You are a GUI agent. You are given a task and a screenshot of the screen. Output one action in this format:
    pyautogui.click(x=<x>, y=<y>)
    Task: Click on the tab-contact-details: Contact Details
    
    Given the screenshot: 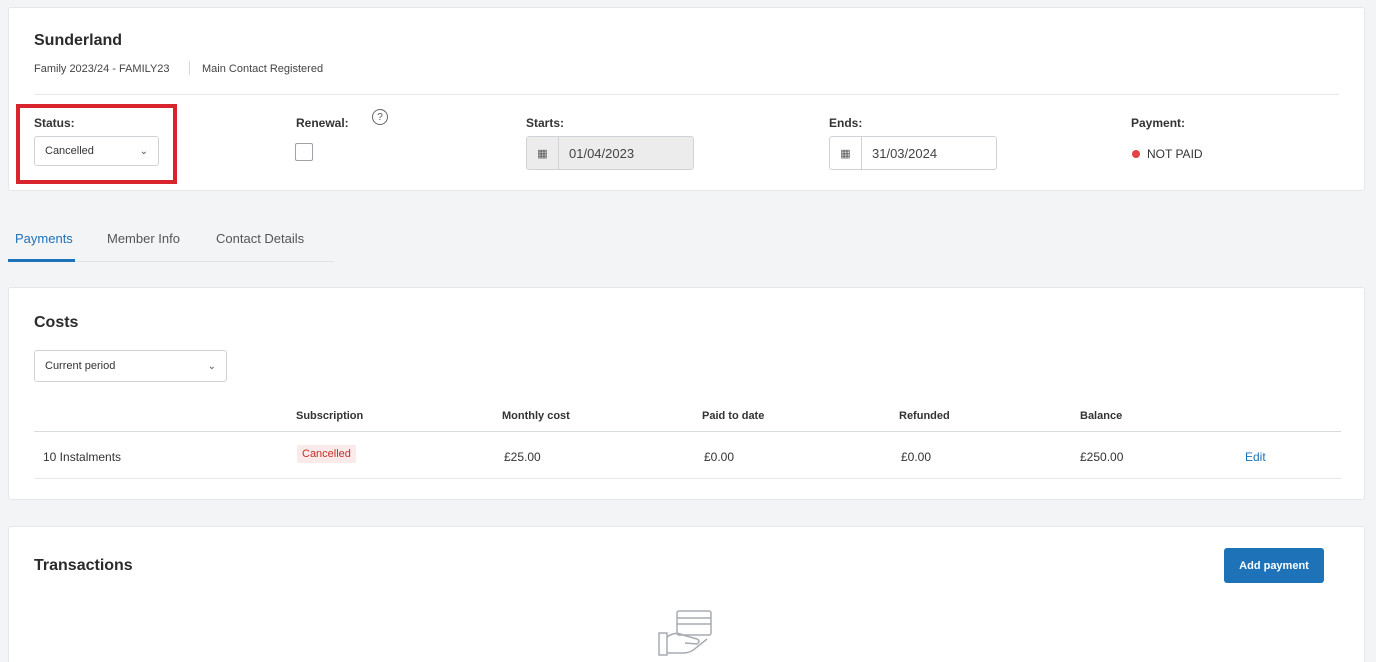 What is the action you would take?
    pyautogui.click(x=260, y=238)
    